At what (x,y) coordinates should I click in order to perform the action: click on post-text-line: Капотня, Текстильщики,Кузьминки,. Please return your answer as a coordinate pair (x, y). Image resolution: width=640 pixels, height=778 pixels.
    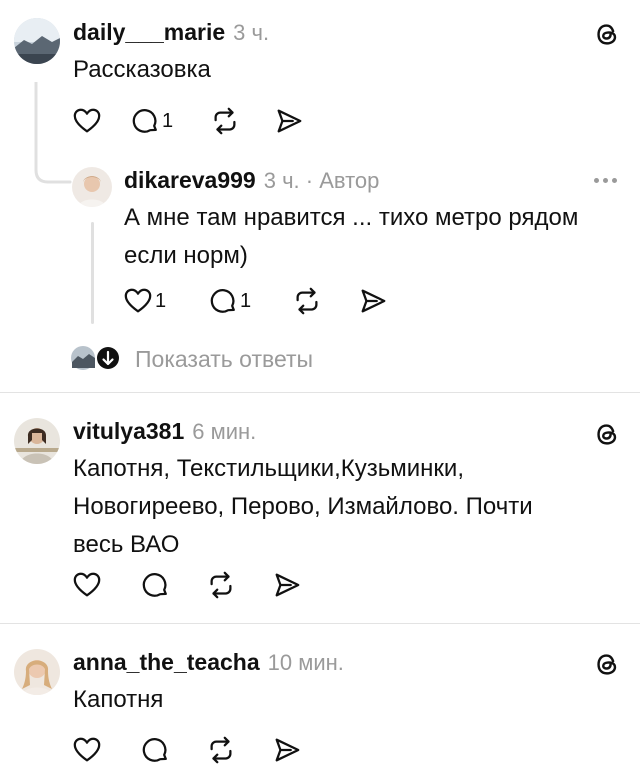
    Looking at the image, I should click on (269, 468).